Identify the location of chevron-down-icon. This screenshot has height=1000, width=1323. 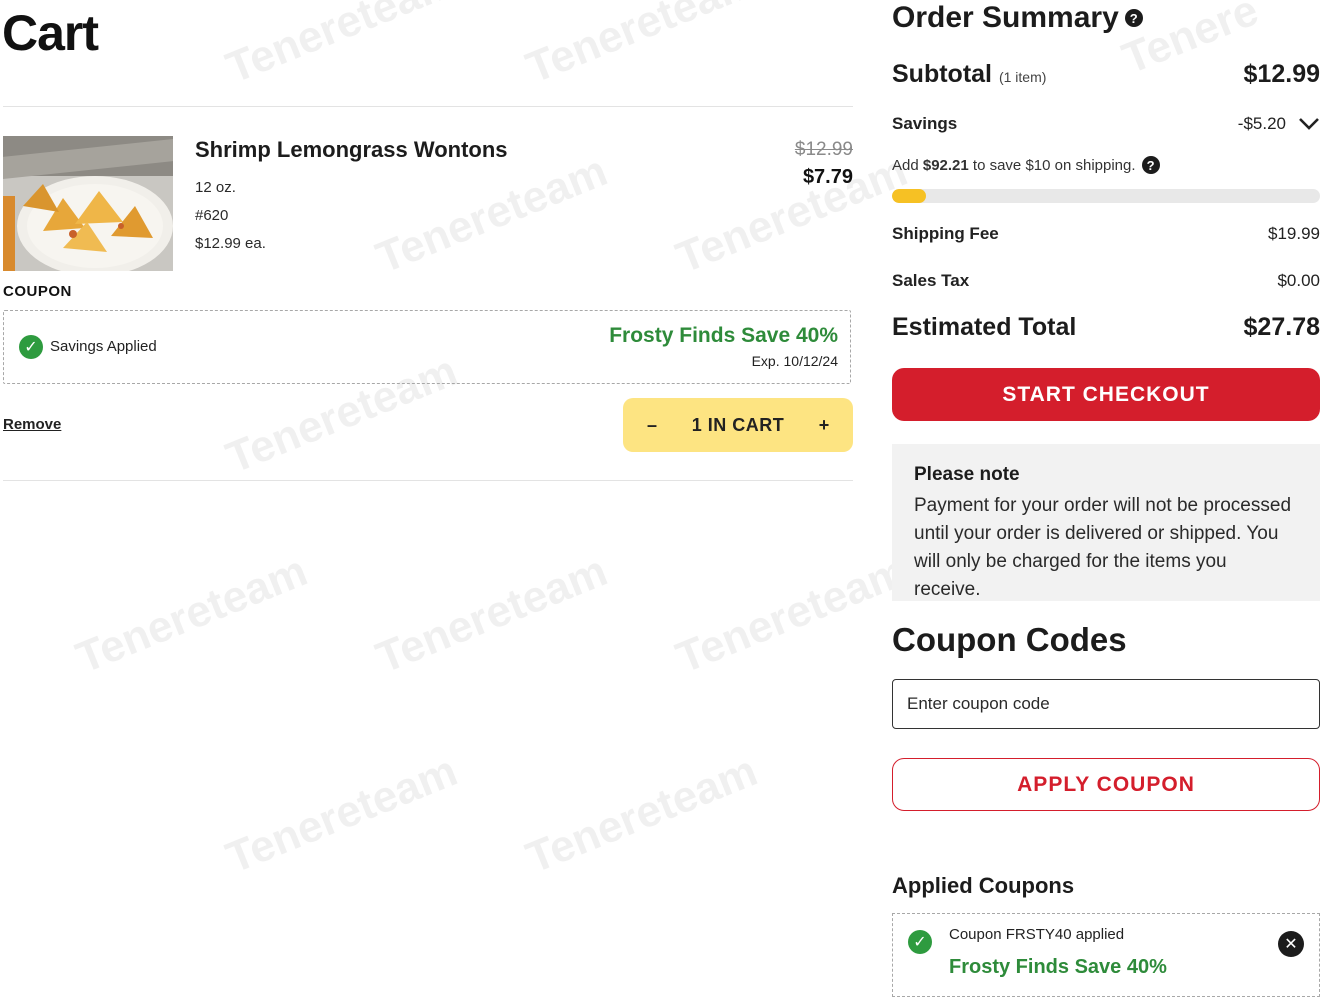
(1309, 124).